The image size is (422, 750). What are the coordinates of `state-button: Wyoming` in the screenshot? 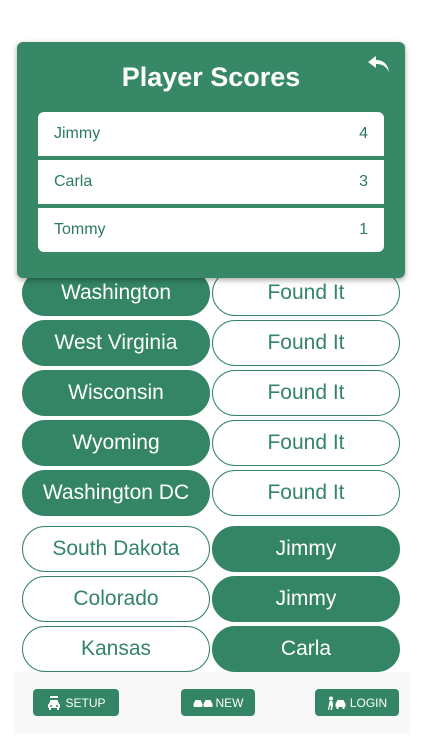 It's located at (116, 443).